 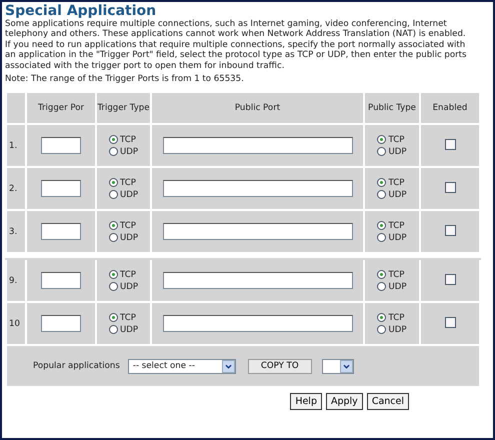 What do you see at coordinates (81, 11) in the screenshot?
I see `page-title: Special Application` at bounding box center [81, 11].